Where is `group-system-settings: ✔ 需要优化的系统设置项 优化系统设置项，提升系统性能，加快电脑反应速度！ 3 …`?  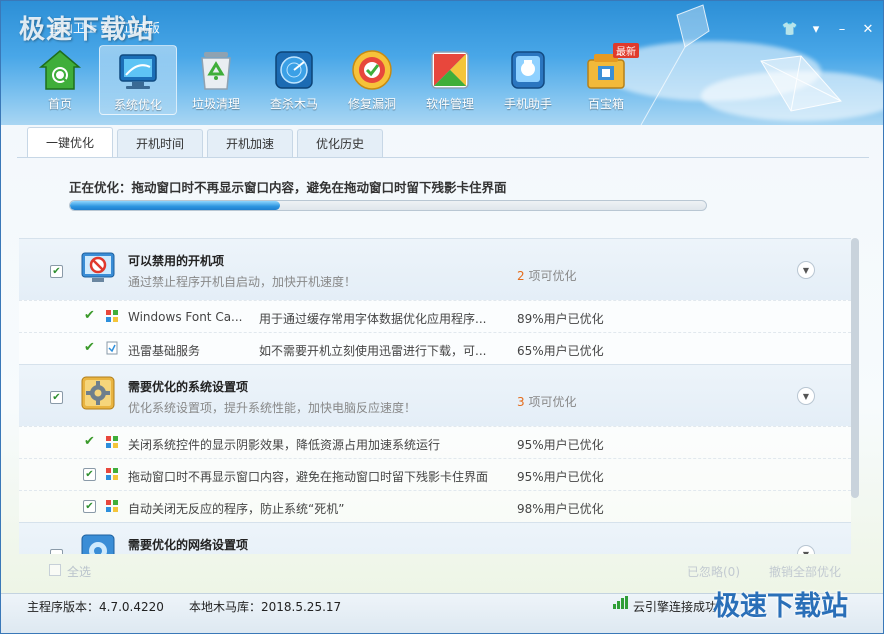
group-system-settings: ✔ 需要优化的系统设置项 优化系统设置项，提升系统性能，加快电脑反应速度！ 3 … is located at coordinates (435, 395).